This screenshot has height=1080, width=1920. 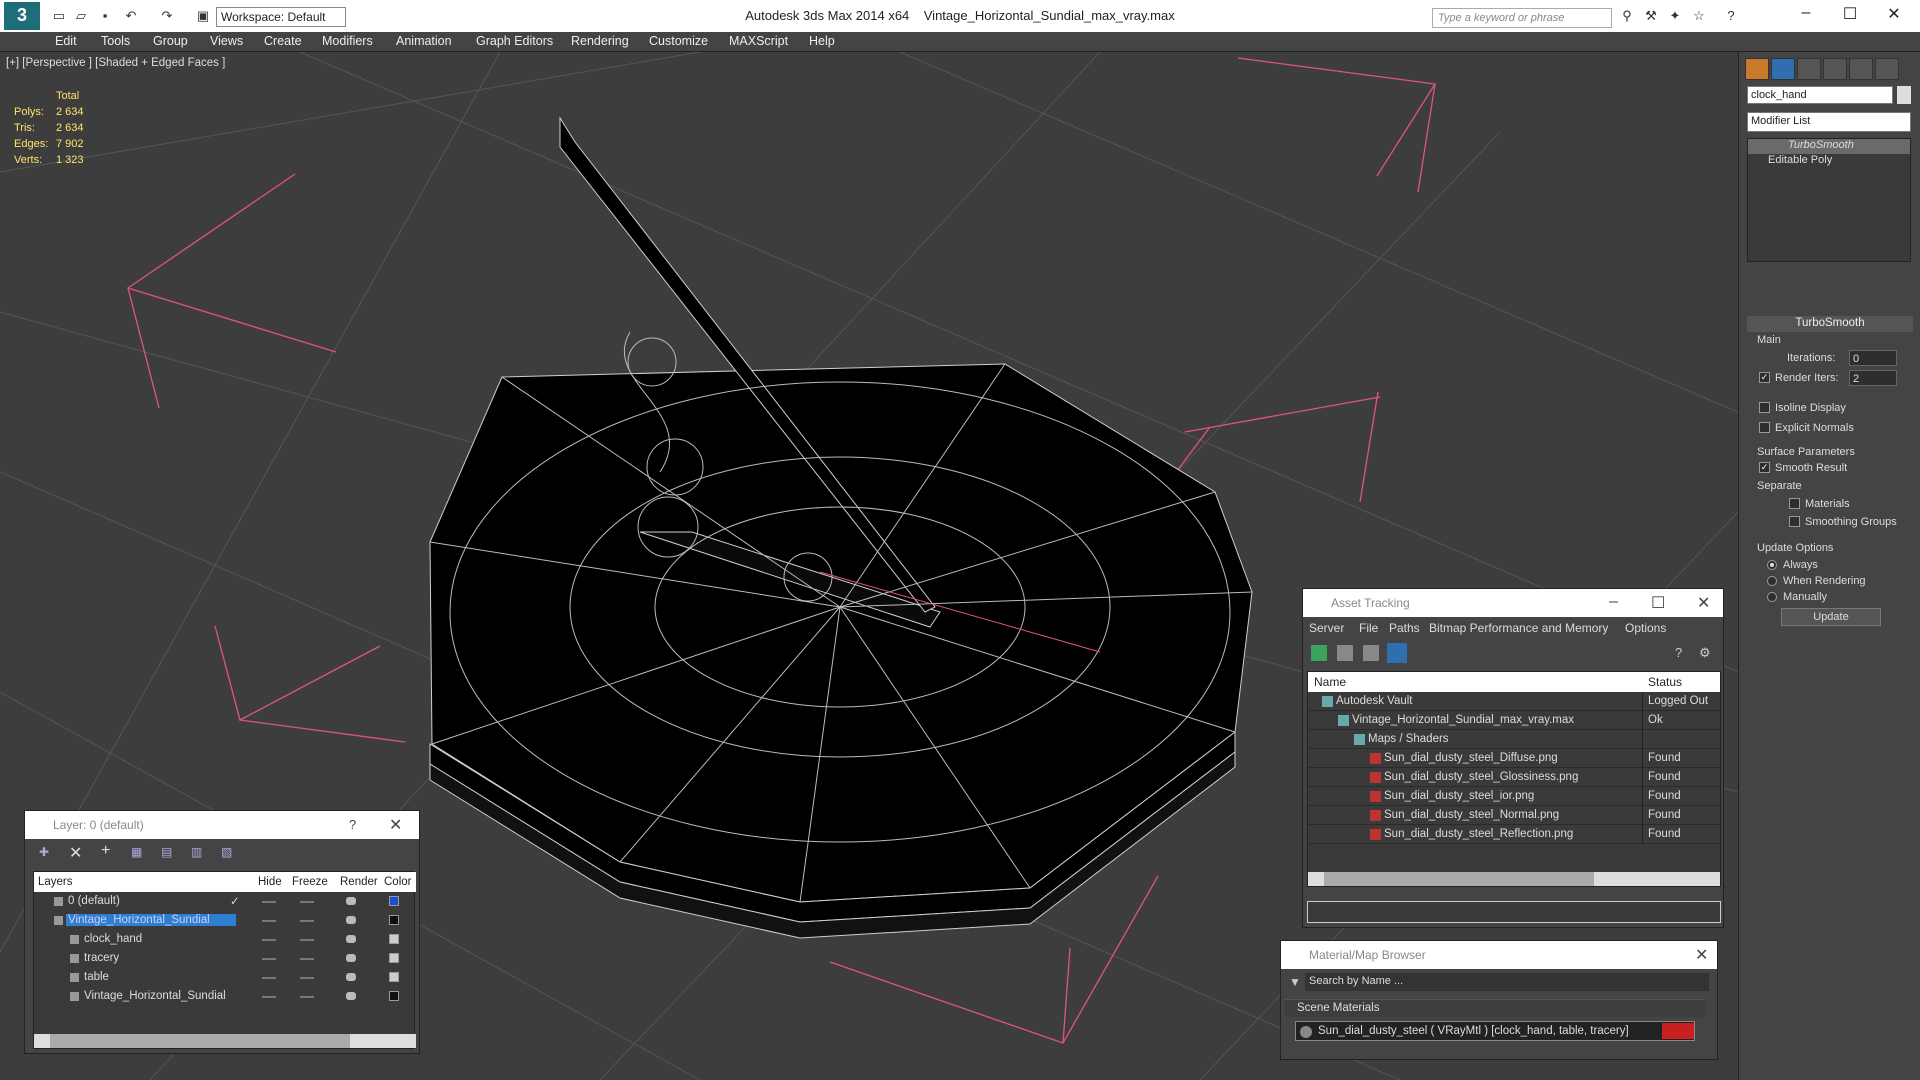 I want to click on maximize-icon: ☐, so click(x=1658, y=603).